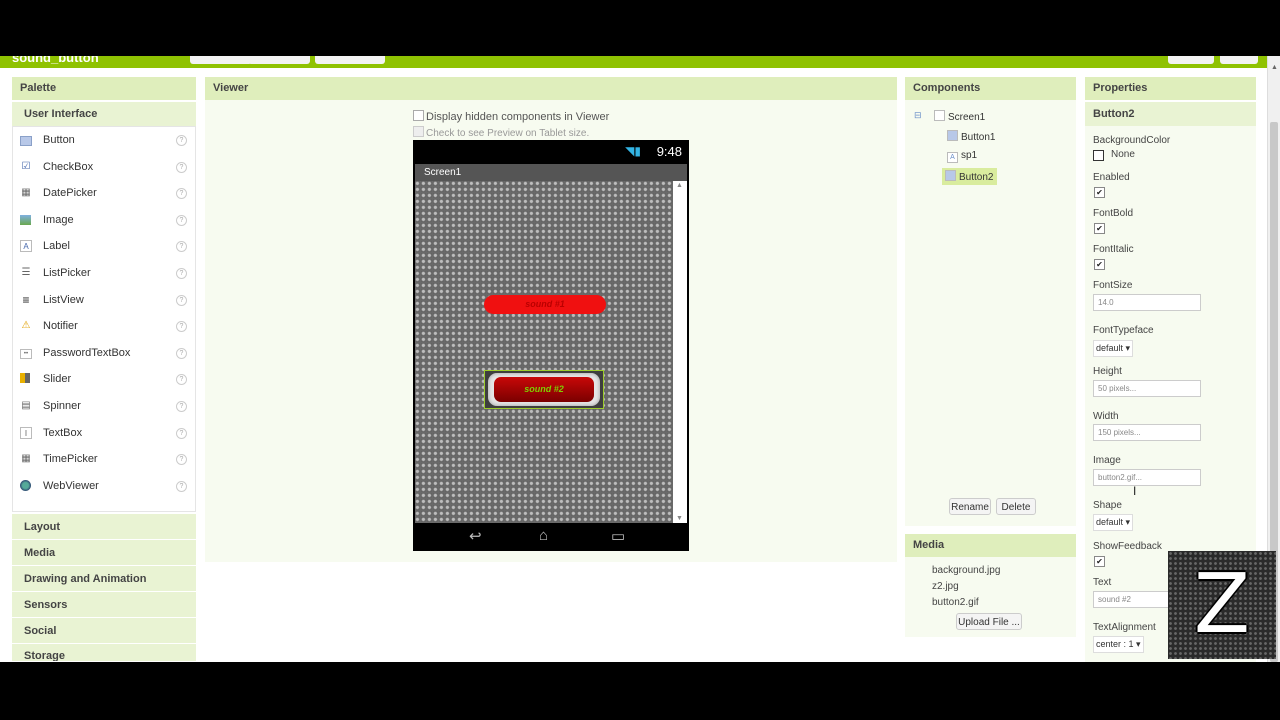 Image resolution: width=1280 pixels, height=720 pixels. I want to click on spinner-icon: ▤, so click(26, 405).